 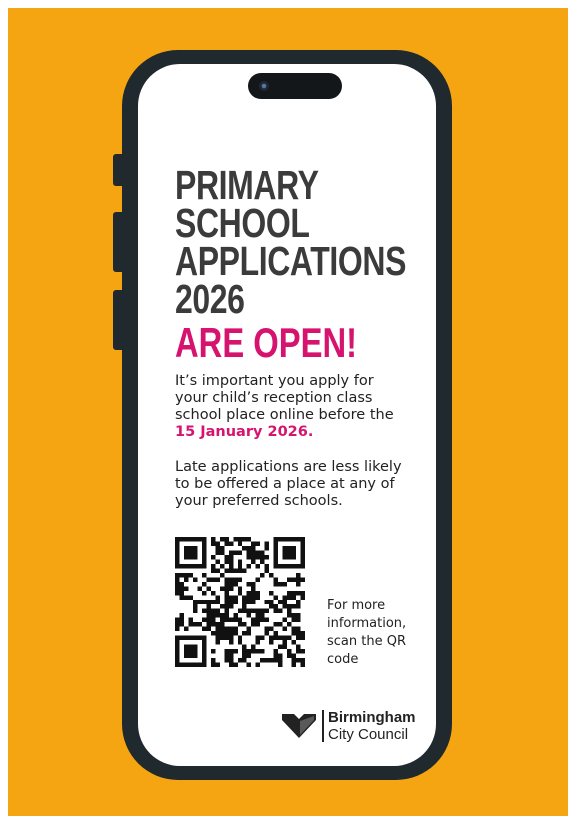 I want to click on headline-line: PRIMARY, so click(x=247, y=185).